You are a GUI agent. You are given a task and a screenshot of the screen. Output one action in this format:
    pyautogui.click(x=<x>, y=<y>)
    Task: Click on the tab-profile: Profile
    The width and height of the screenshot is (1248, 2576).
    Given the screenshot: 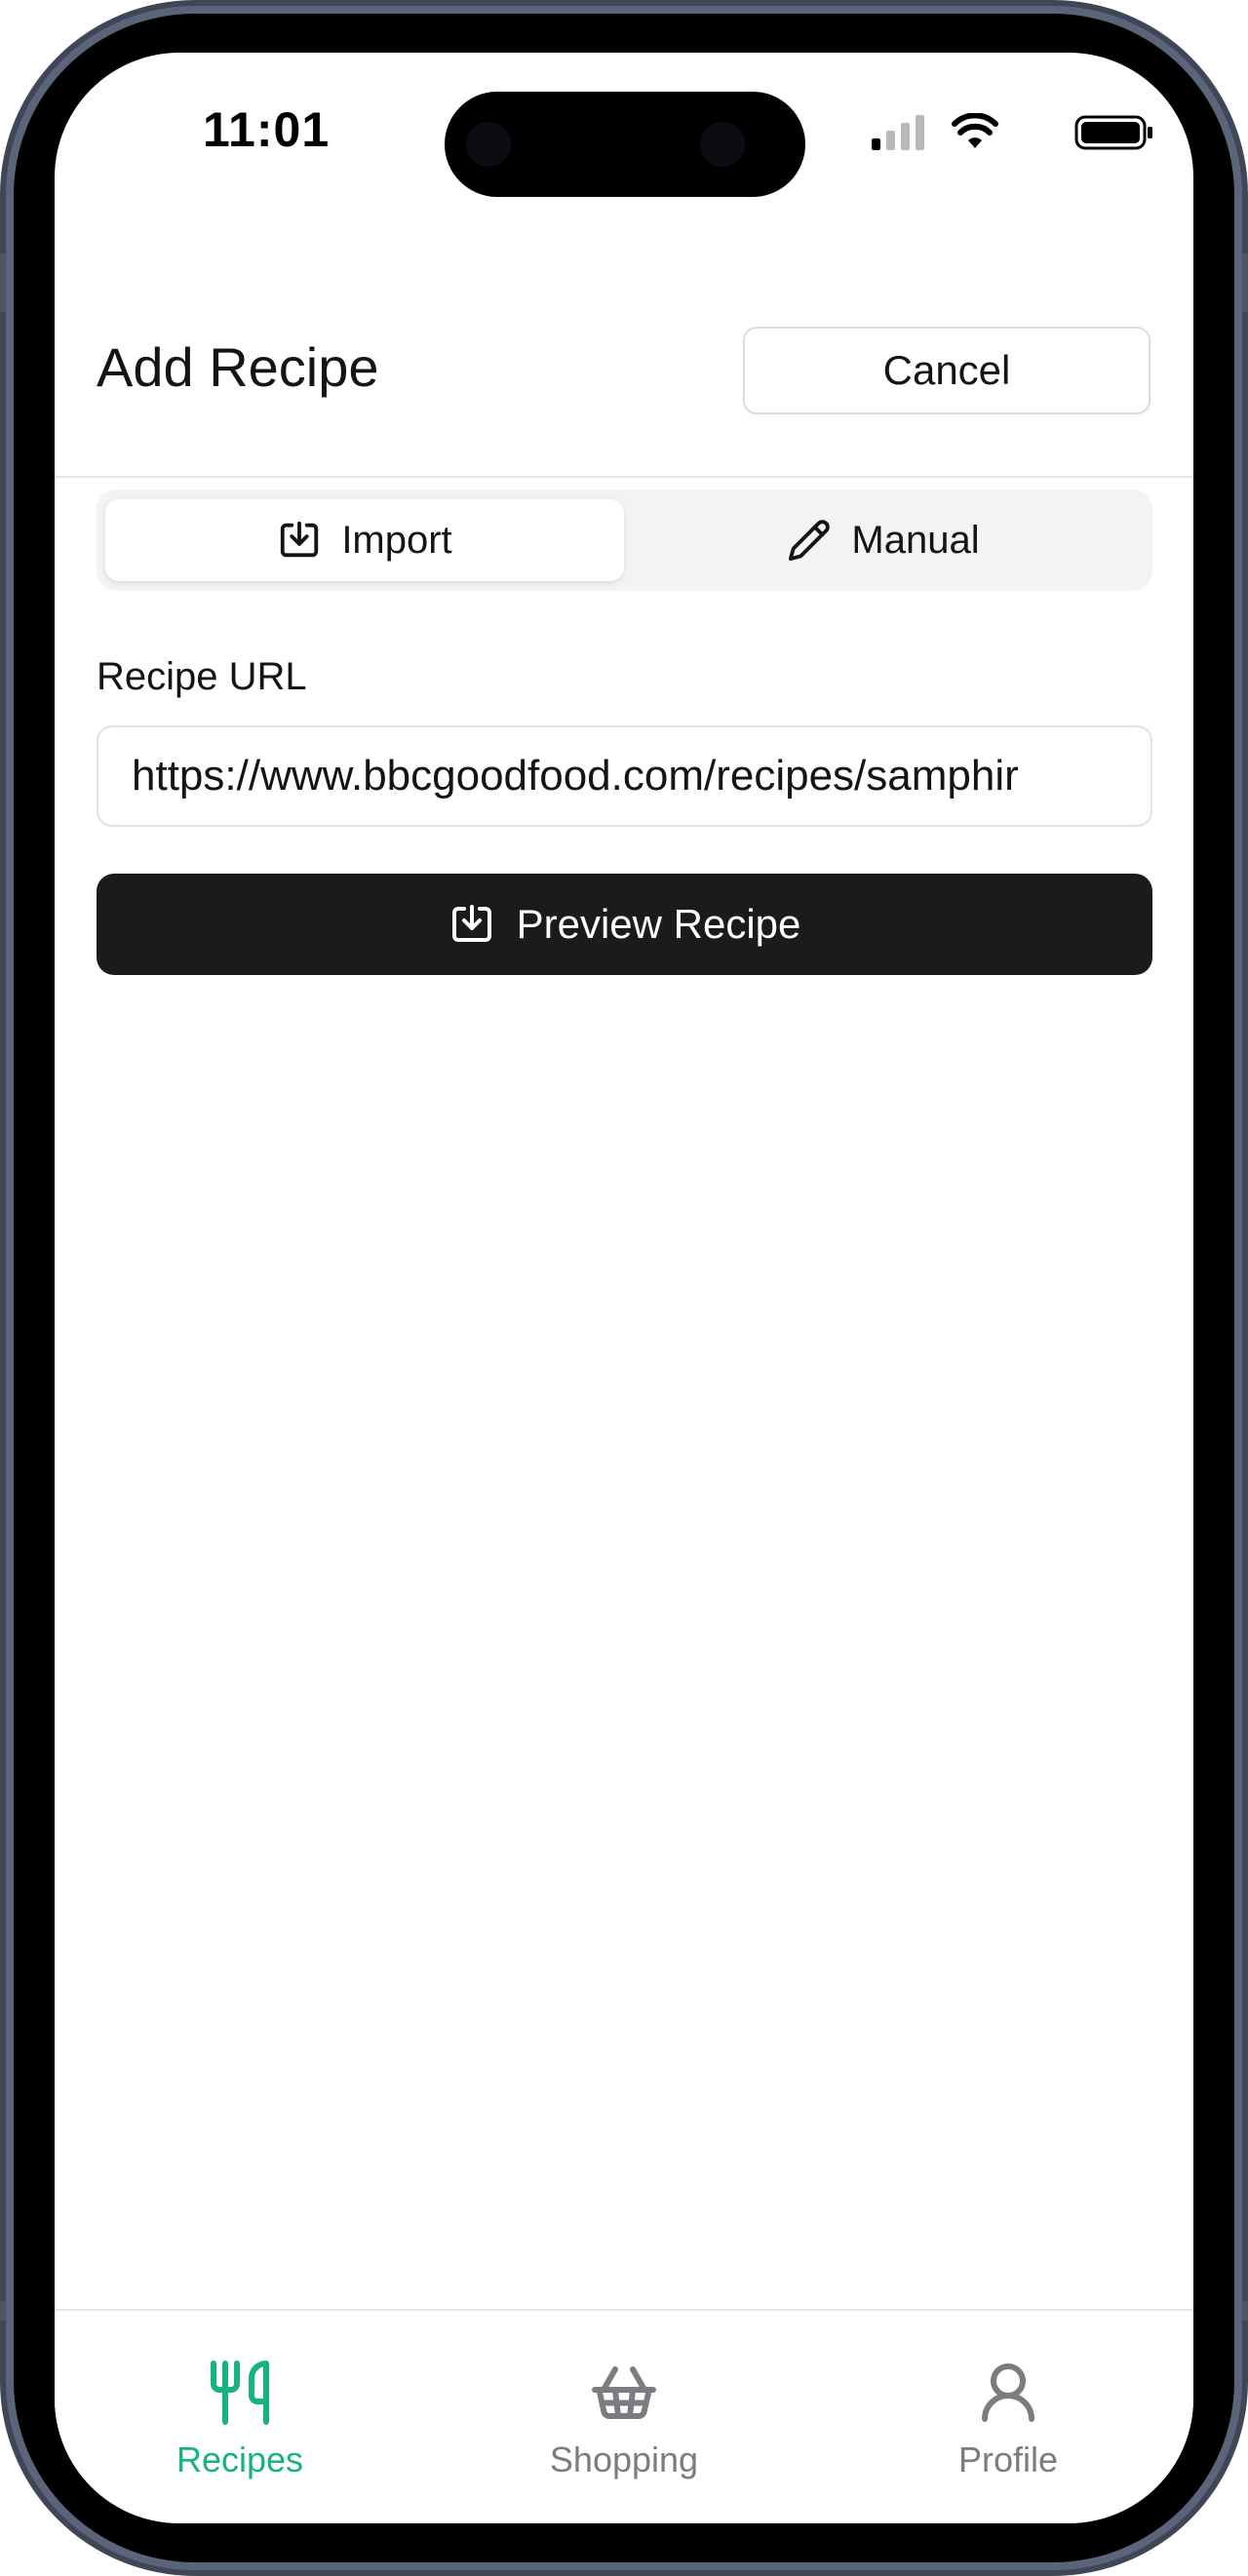 What is the action you would take?
    pyautogui.click(x=1008, y=2419)
    